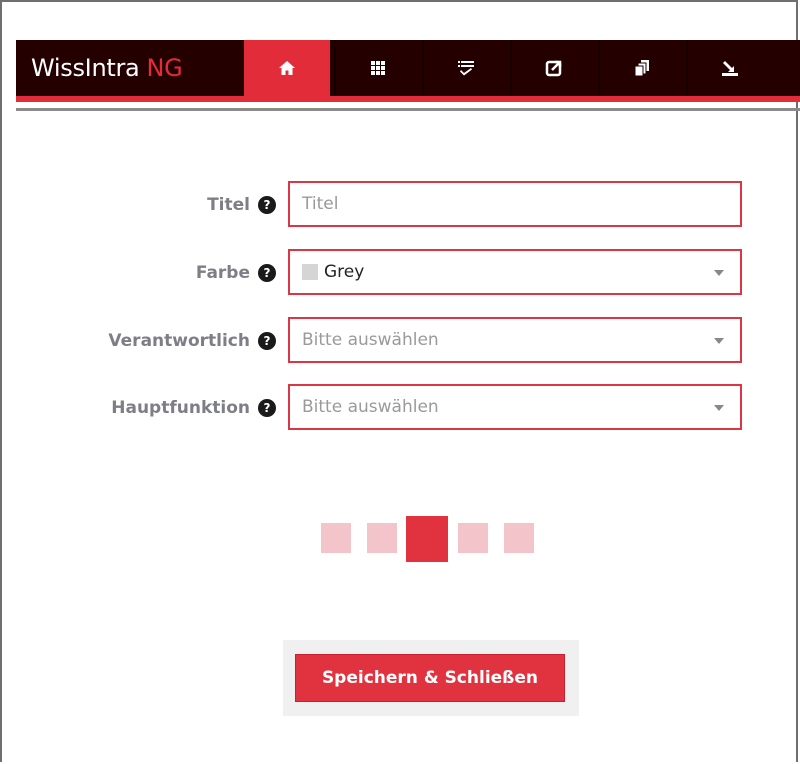 Image resolution: width=800 pixels, height=764 pixels. I want to click on titel-label: Titel, so click(228, 205).